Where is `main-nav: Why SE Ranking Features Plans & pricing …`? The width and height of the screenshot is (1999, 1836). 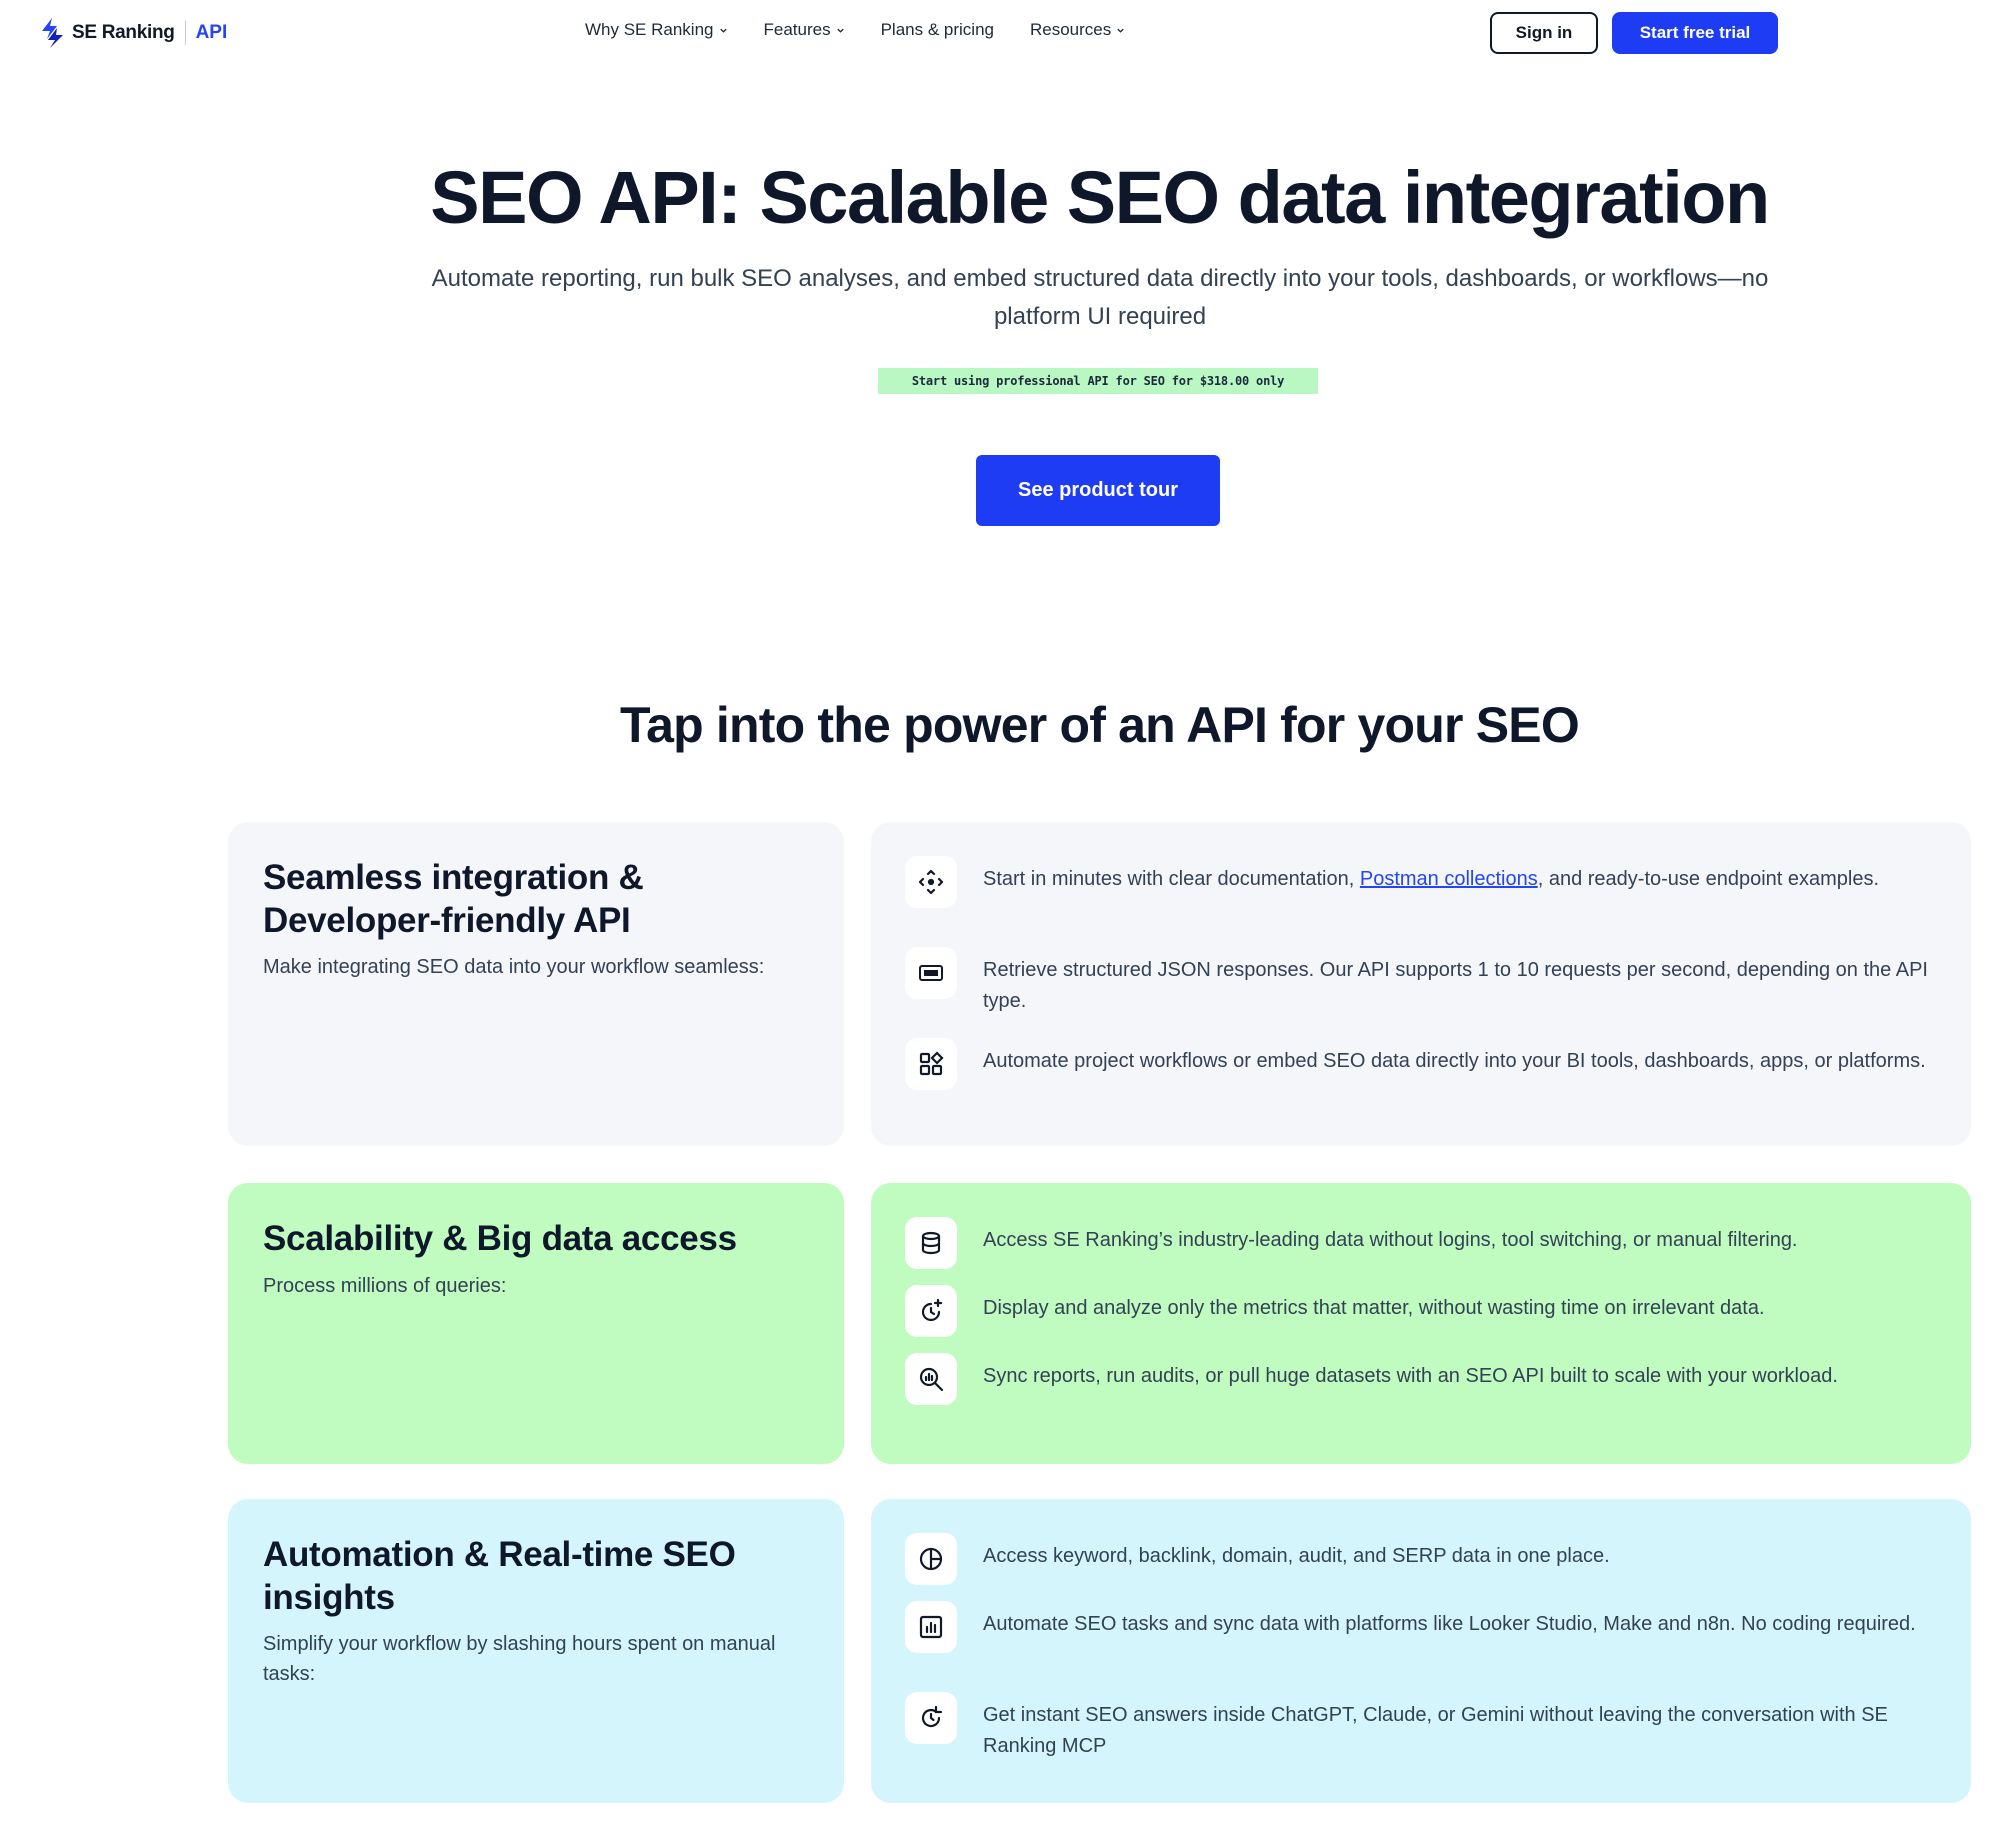
main-nav: Why SE Ranking Features Plans & pricing … is located at coordinates (855, 30).